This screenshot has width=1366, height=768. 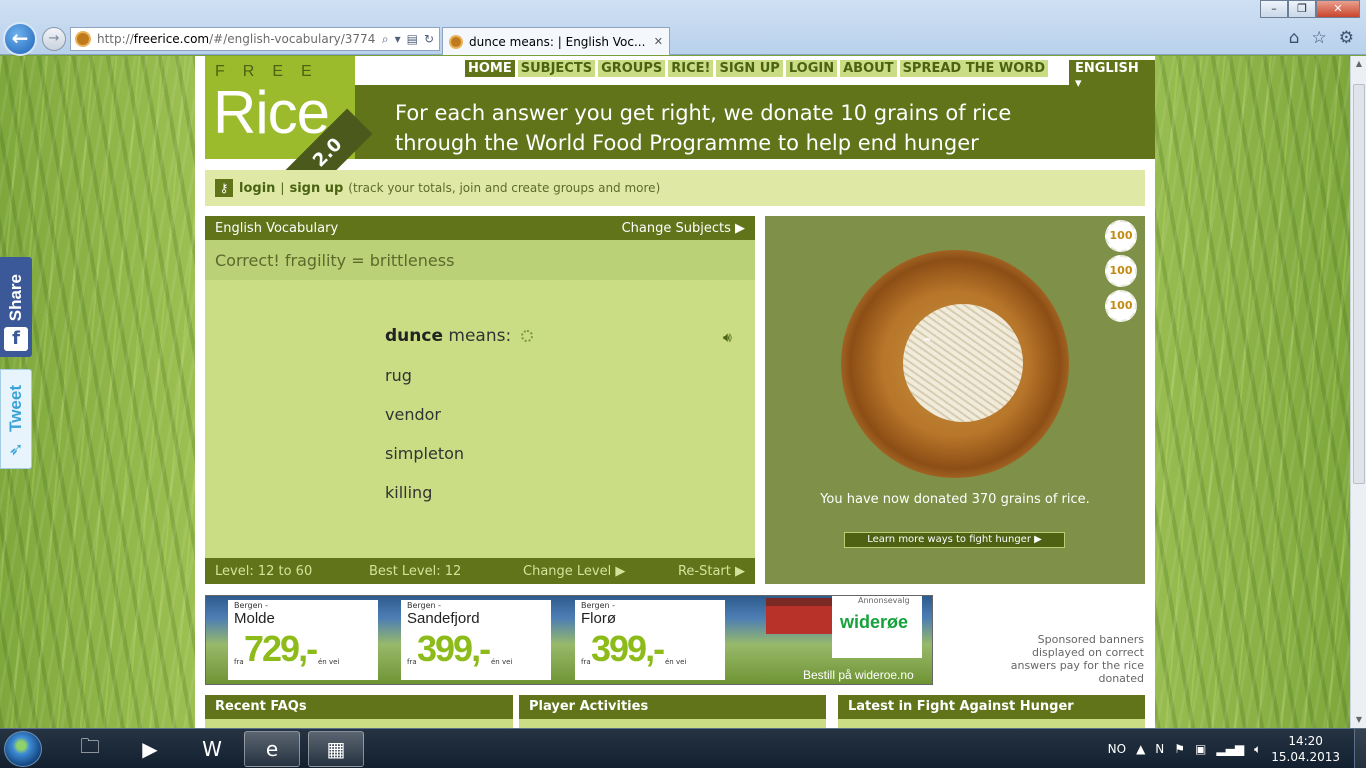 What do you see at coordinates (1140, 749) in the screenshot?
I see `tray-expand-icon: ▲` at bounding box center [1140, 749].